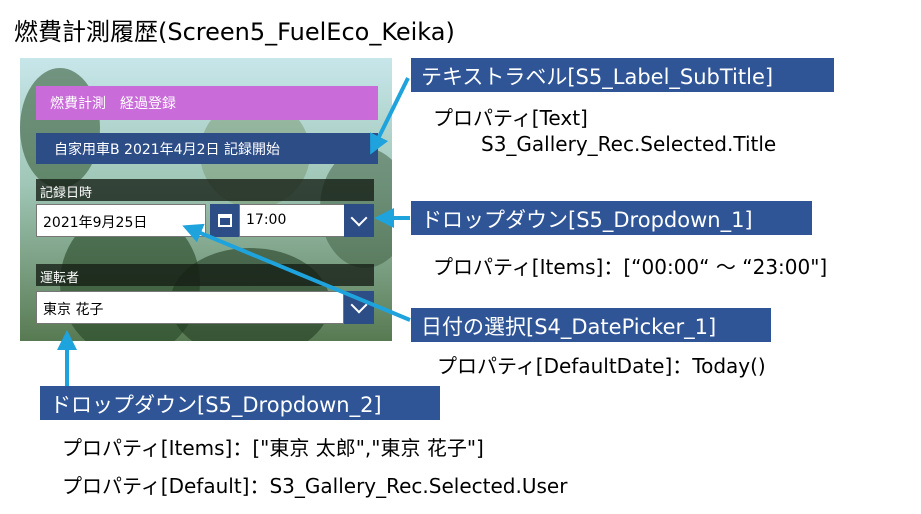 The image size is (921, 514). I want to click on property-value: S3_Gallery_Rec.Selected.Title, so click(629, 144).